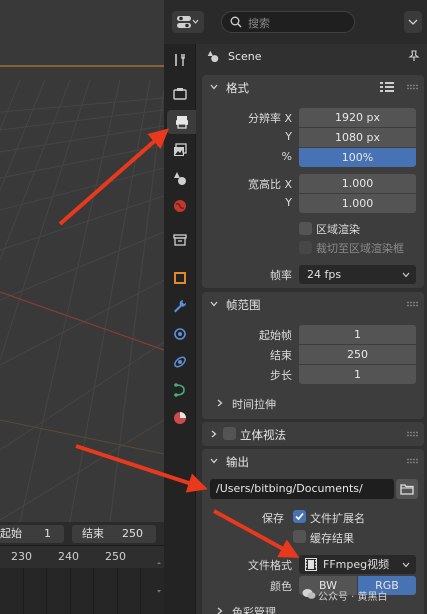  Describe the element at coordinates (229, 433) in the screenshot. I see `stereoscopy-checkbox` at that location.